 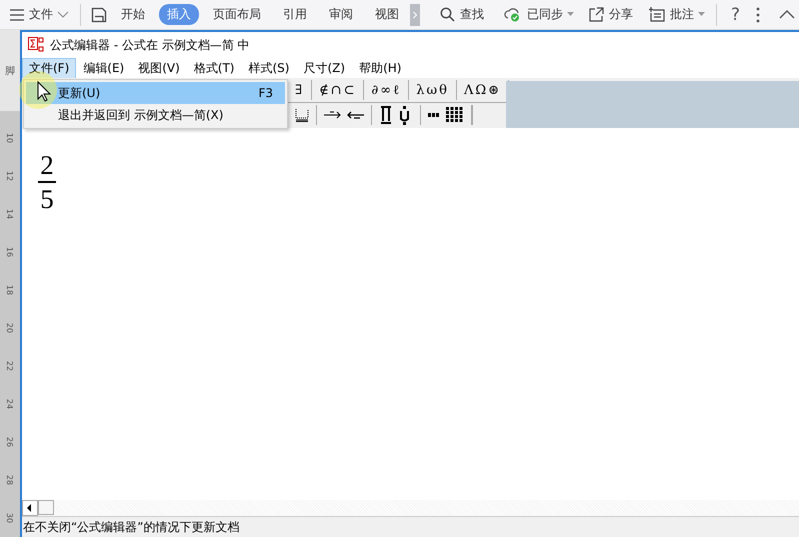 What do you see at coordinates (735, 14) in the screenshot?
I see `help-button: ?` at bounding box center [735, 14].